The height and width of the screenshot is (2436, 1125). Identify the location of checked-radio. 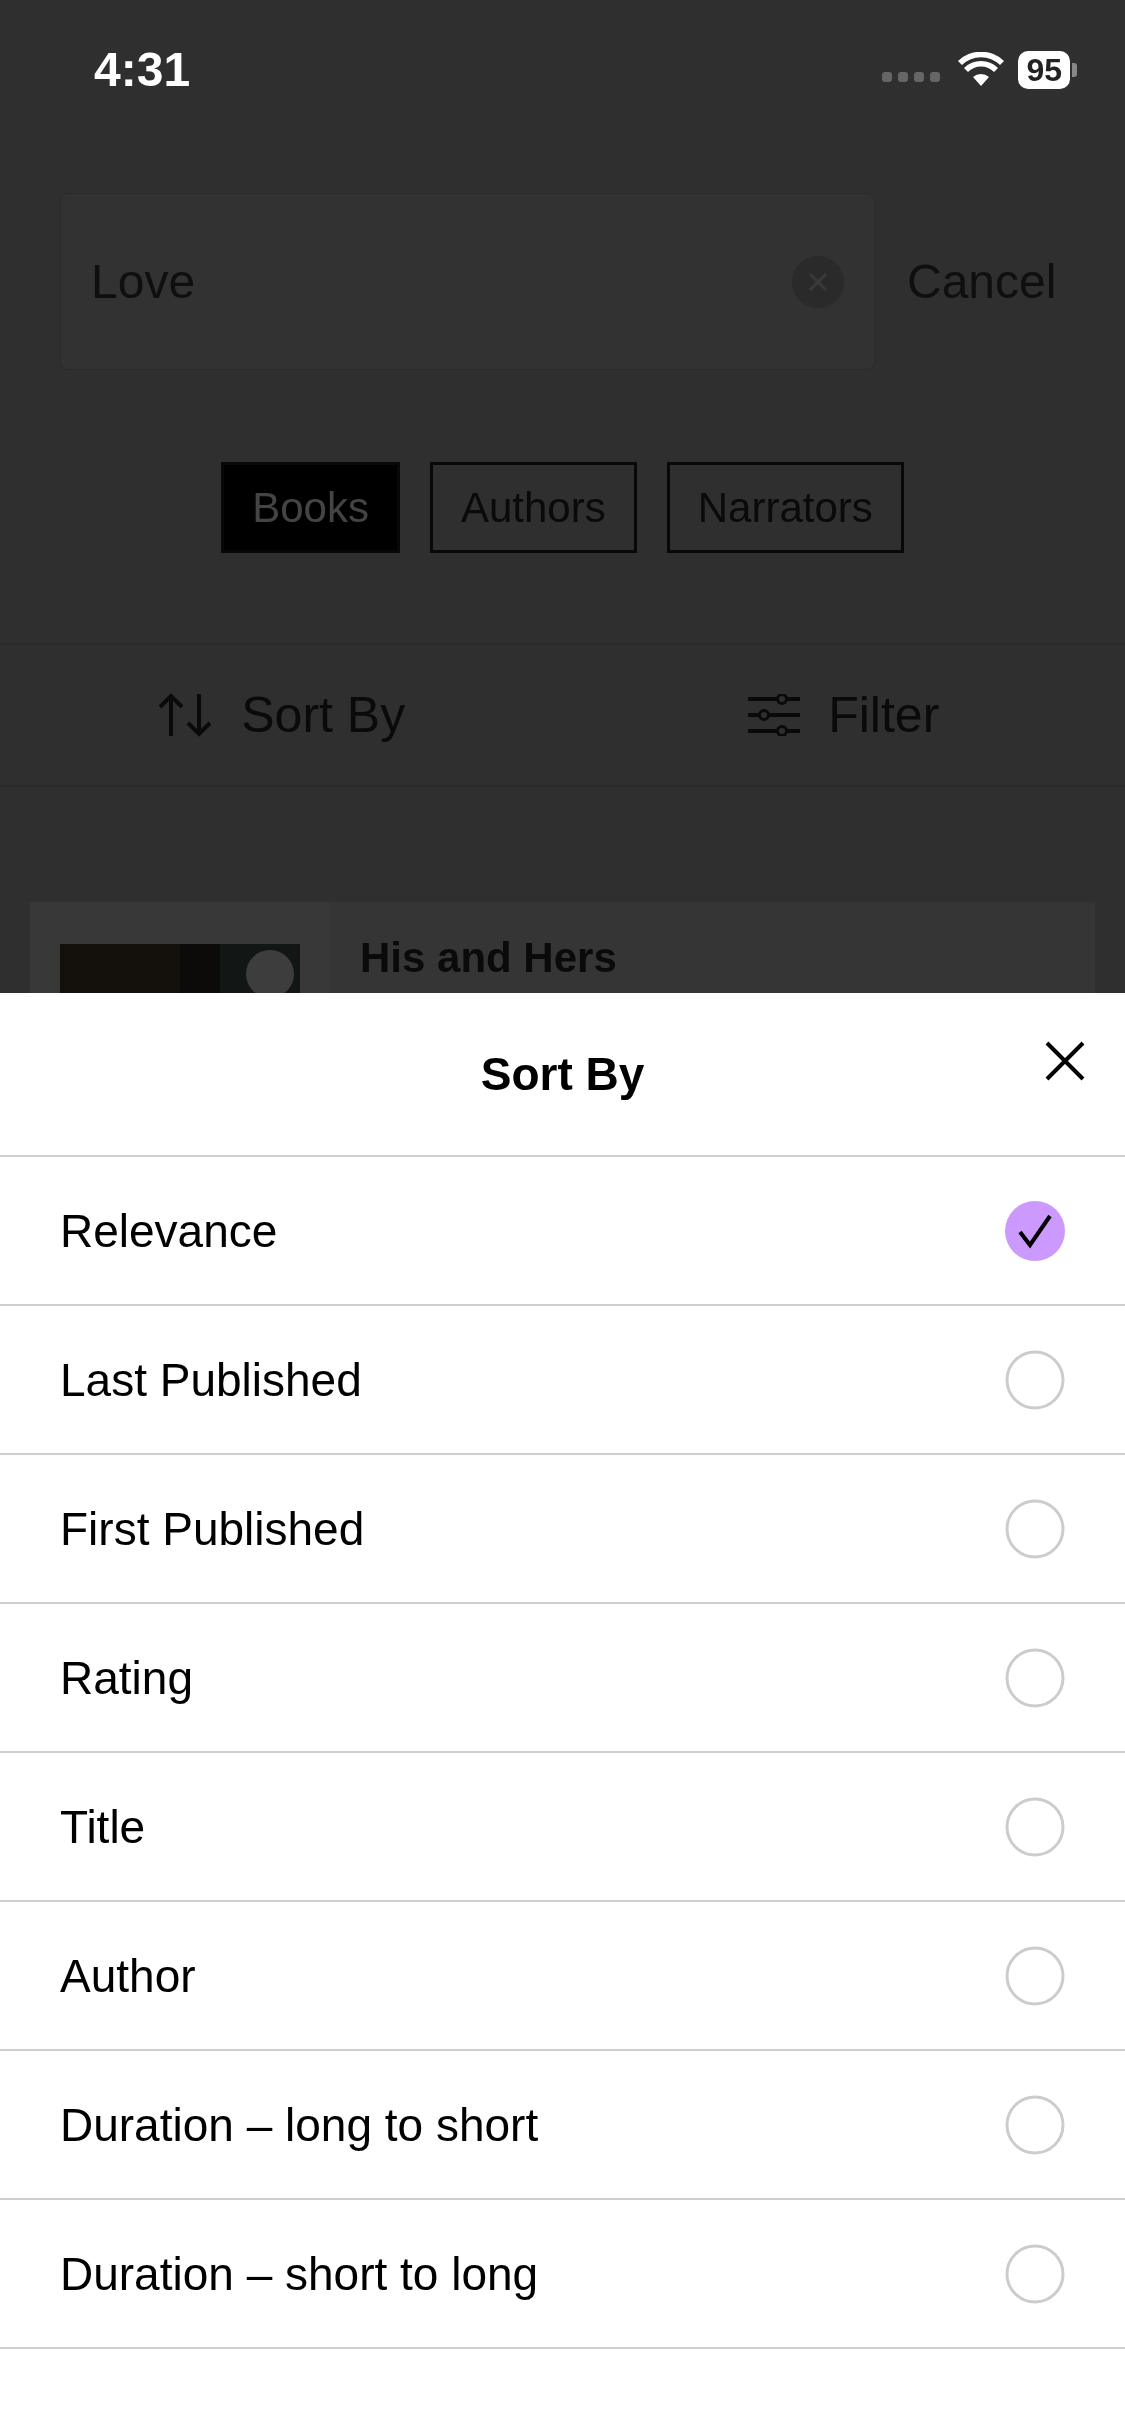
(1035, 1230).